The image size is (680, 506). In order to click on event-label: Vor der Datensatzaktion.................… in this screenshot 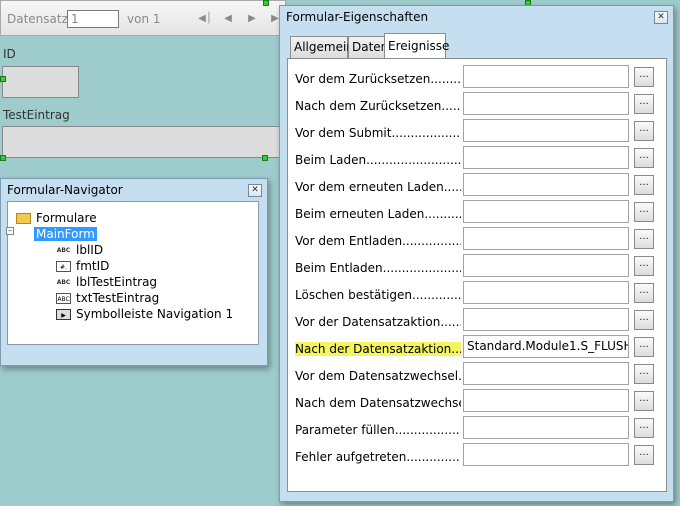, I will do `click(378, 322)`.